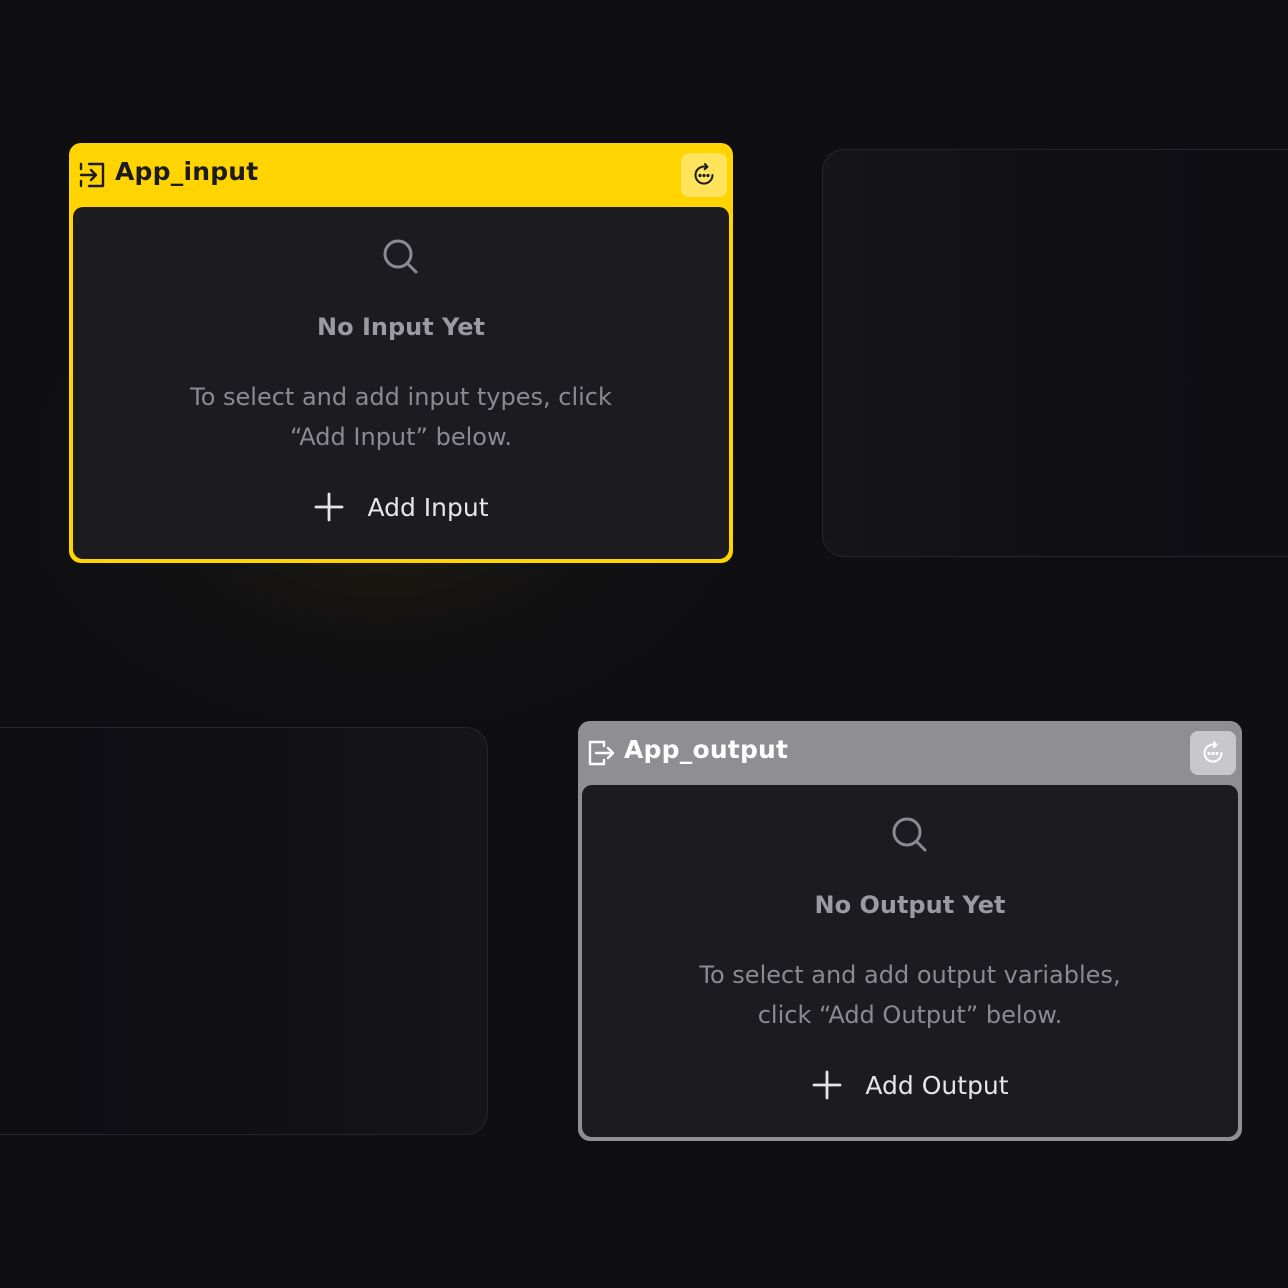  Describe the element at coordinates (910, 753) in the screenshot. I see `app-output-header: App_output` at that location.